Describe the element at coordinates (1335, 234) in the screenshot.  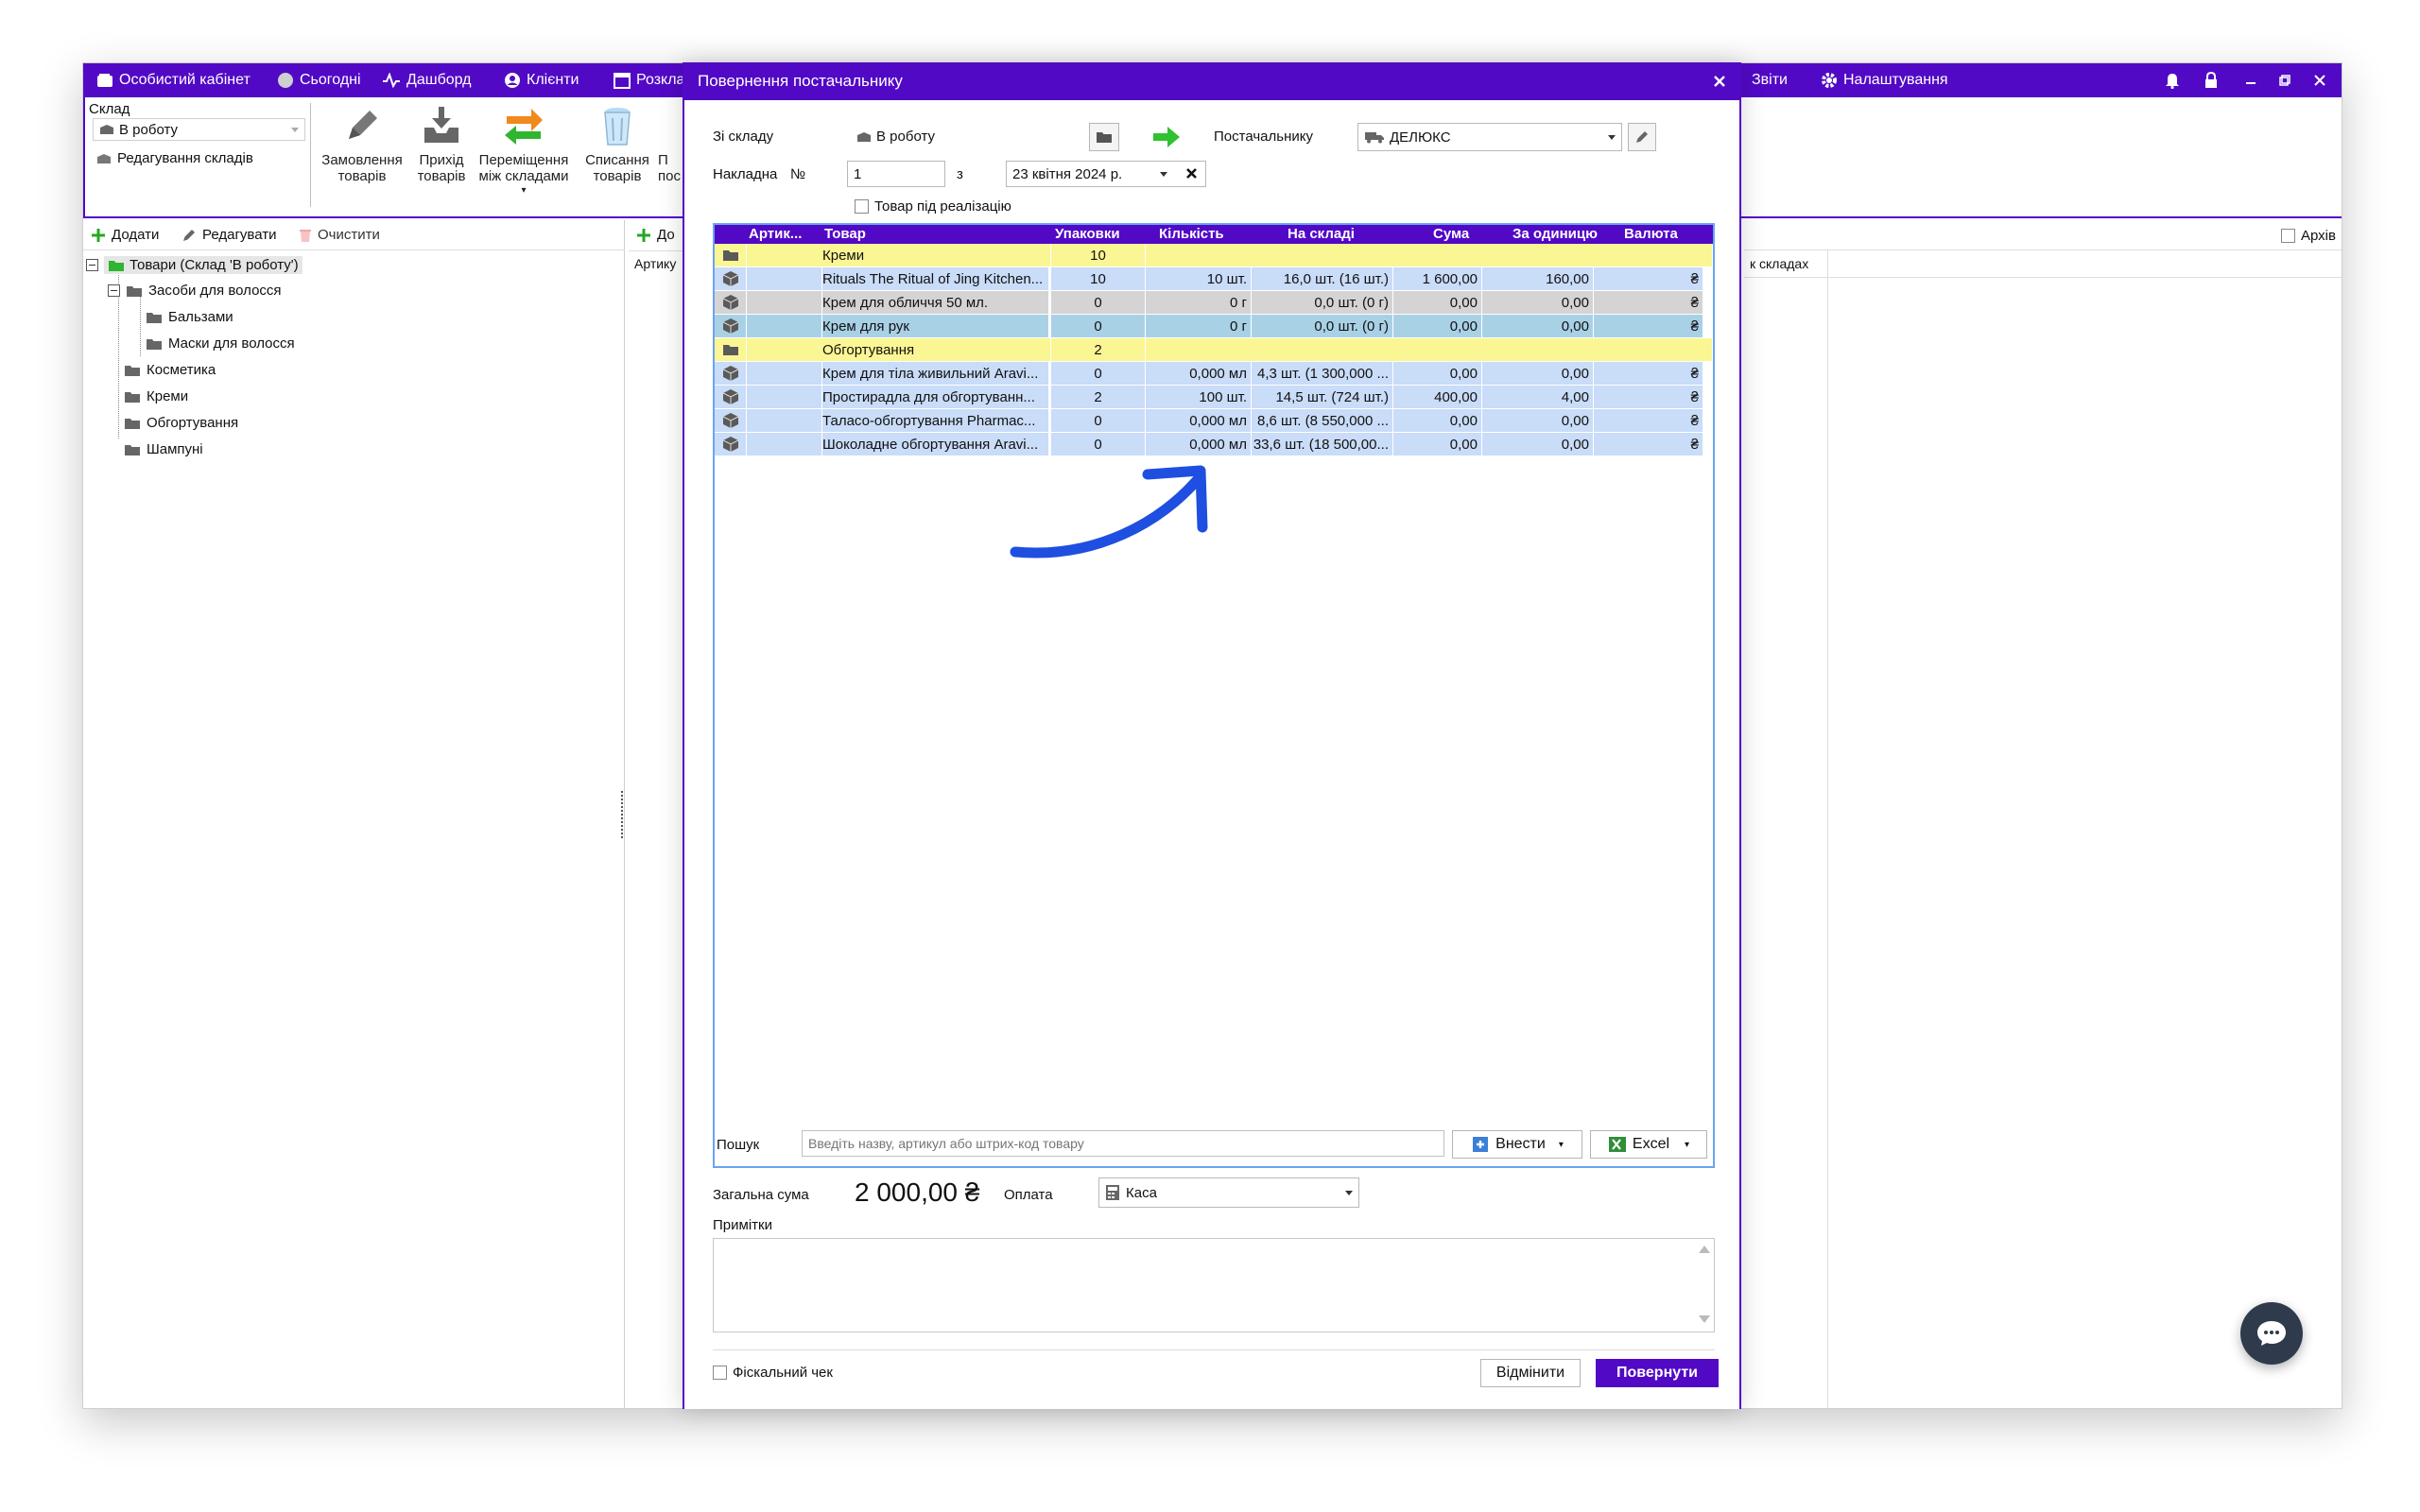
I see `col-in-stock: На складі` at that location.